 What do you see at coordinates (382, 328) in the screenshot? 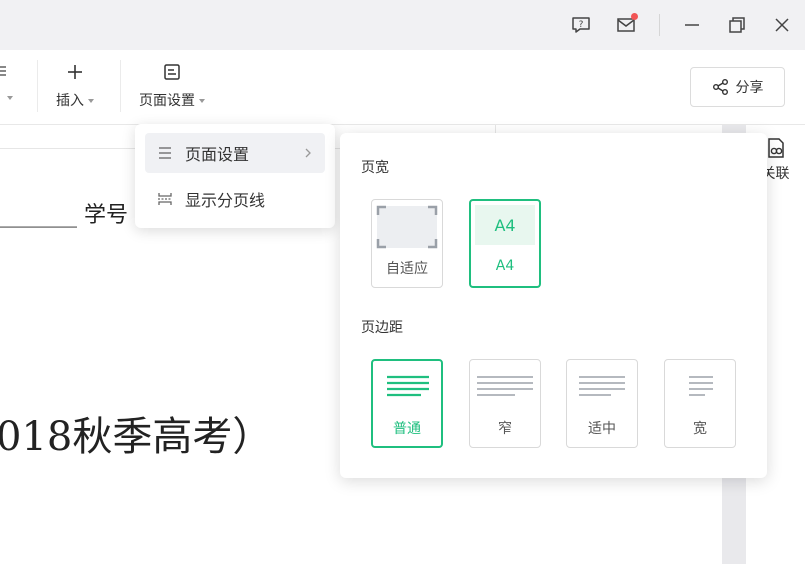
I see `page-margin-title: 页边距` at bounding box center [382, 328].